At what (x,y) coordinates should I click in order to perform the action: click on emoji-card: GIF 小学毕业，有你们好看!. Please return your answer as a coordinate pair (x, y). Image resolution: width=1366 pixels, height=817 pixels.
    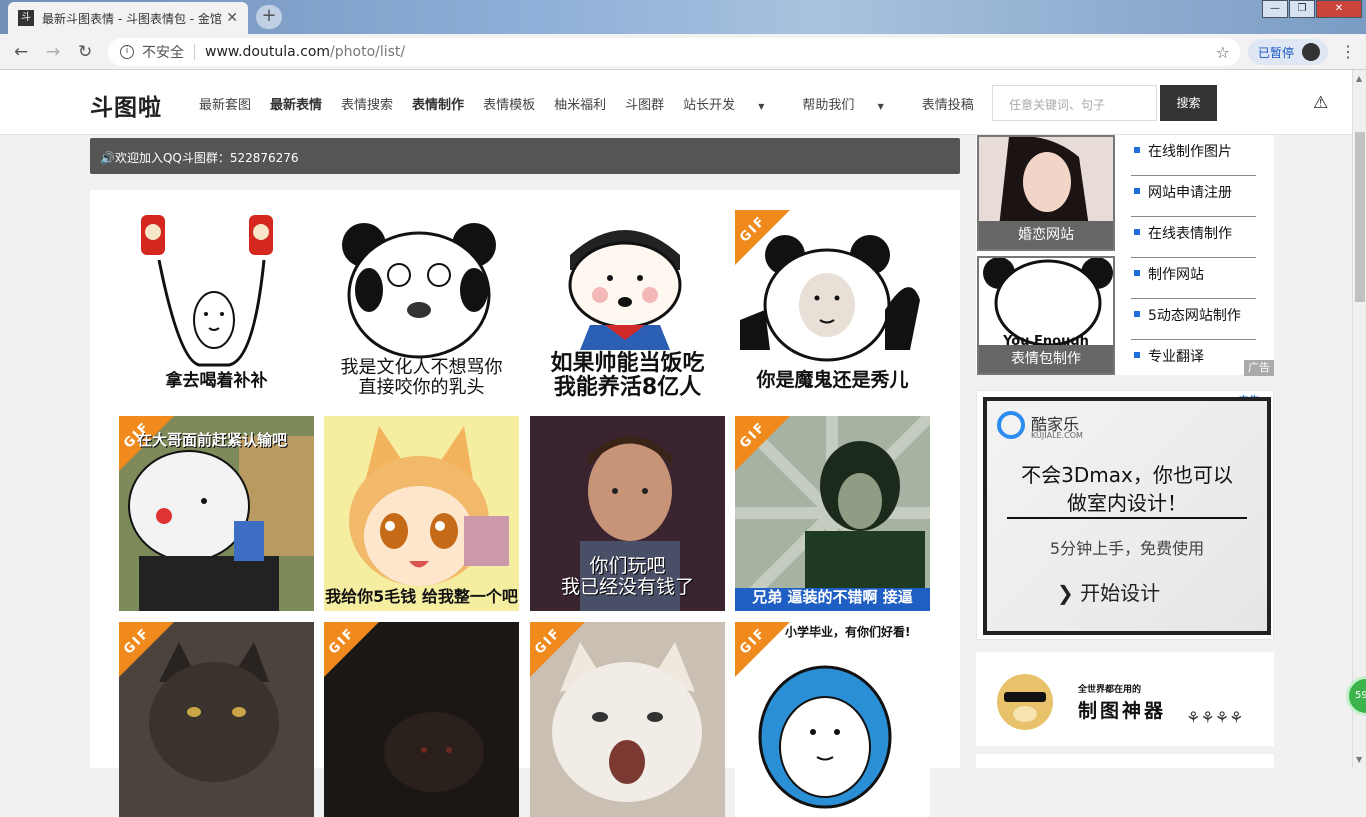
    Looking at the image, I should click on (832, 719).